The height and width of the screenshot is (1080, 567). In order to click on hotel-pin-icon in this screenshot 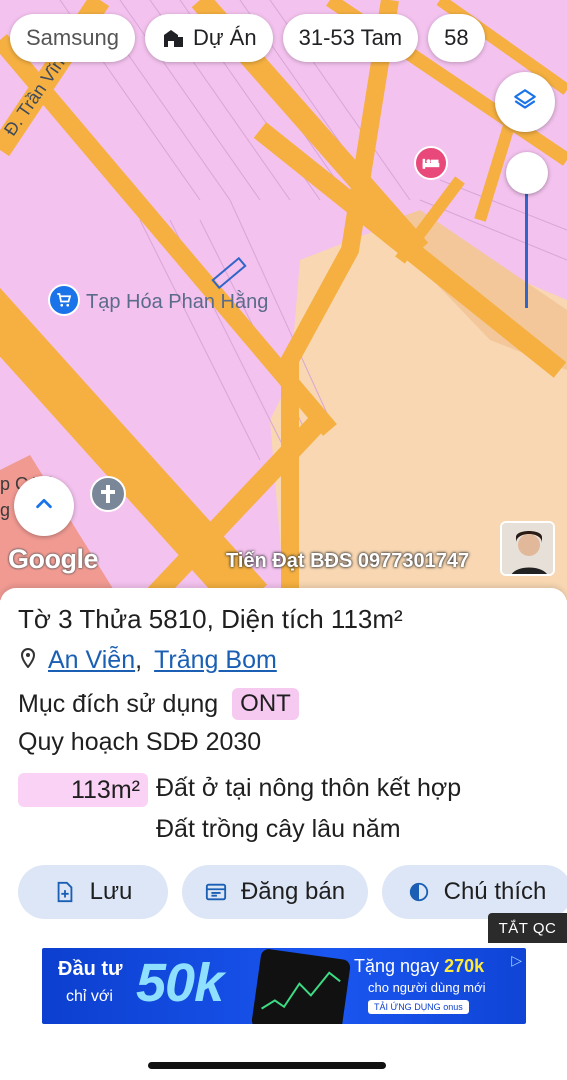, I will do `click(431, 163)`.